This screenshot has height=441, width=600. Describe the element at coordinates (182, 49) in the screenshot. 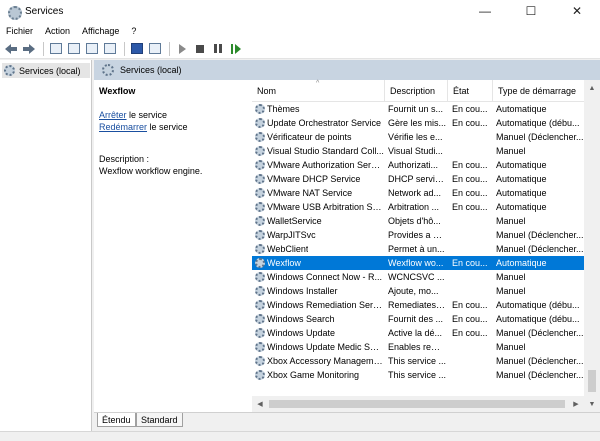

I see `start-service-icon` at that location.